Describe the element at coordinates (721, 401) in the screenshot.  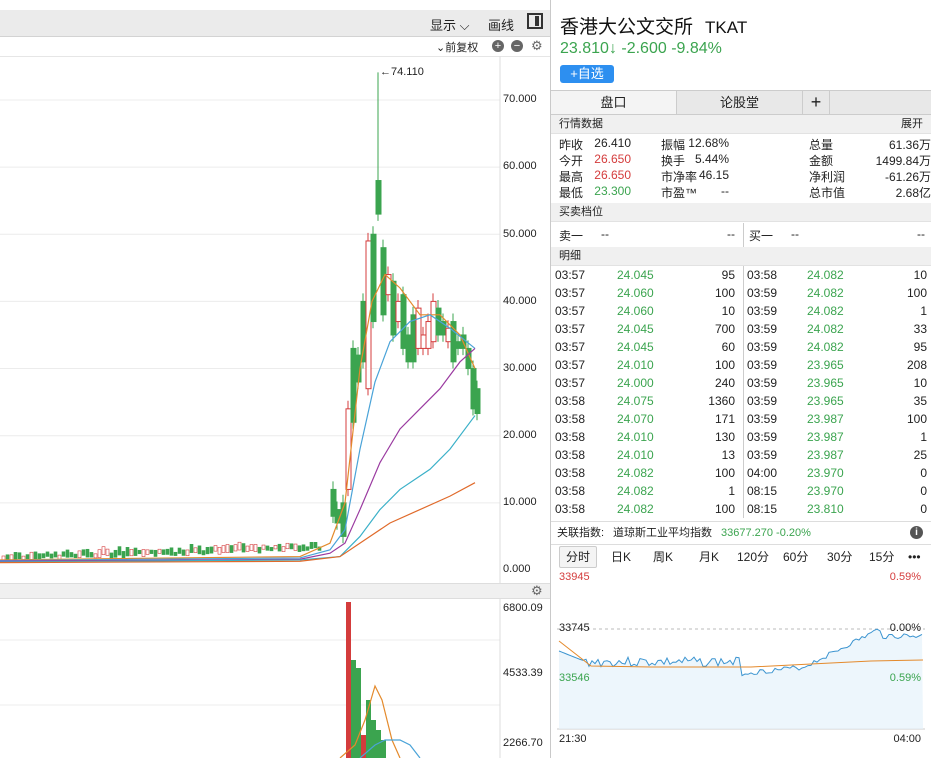
I see `trade-volume: 1360` at that location.